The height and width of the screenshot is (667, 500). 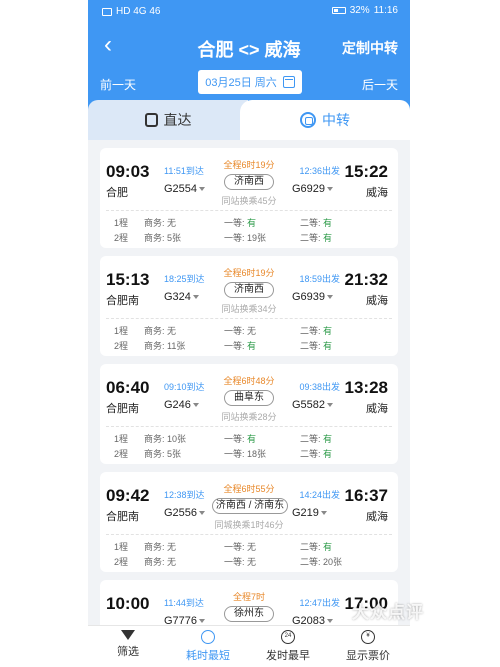 What do you see at coordinates (370, 48) in the screenshot?
I see `custom-transfer-button: 定制中转` at bounding box center [370, 48].